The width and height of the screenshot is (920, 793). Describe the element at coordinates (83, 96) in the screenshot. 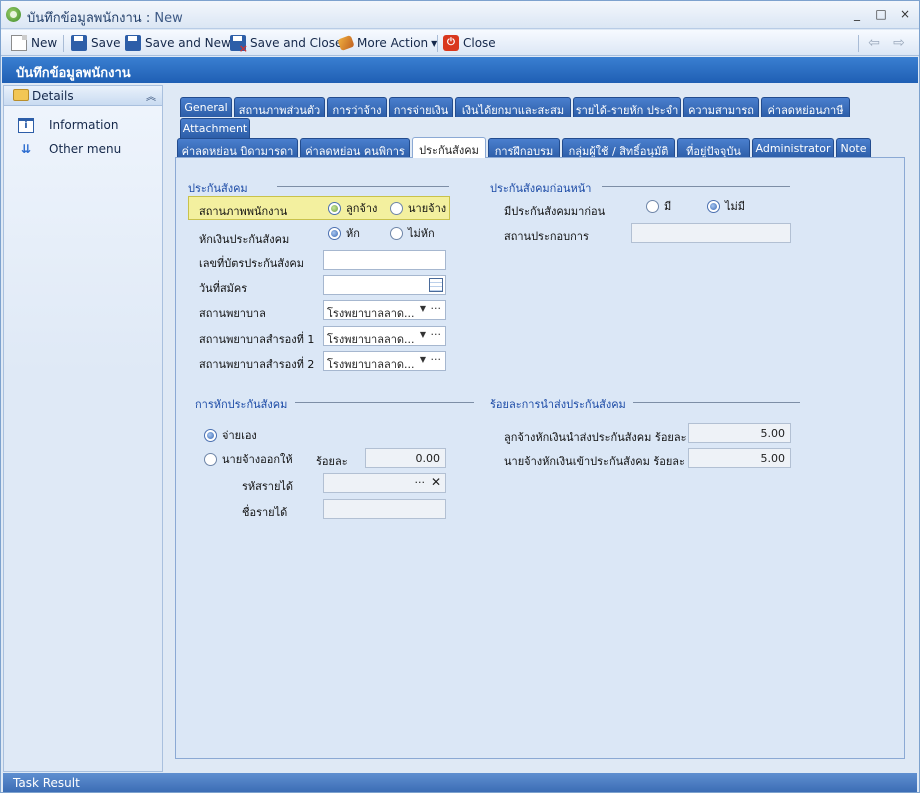

I see `sidebar-group-details: Details ︽` at that location.